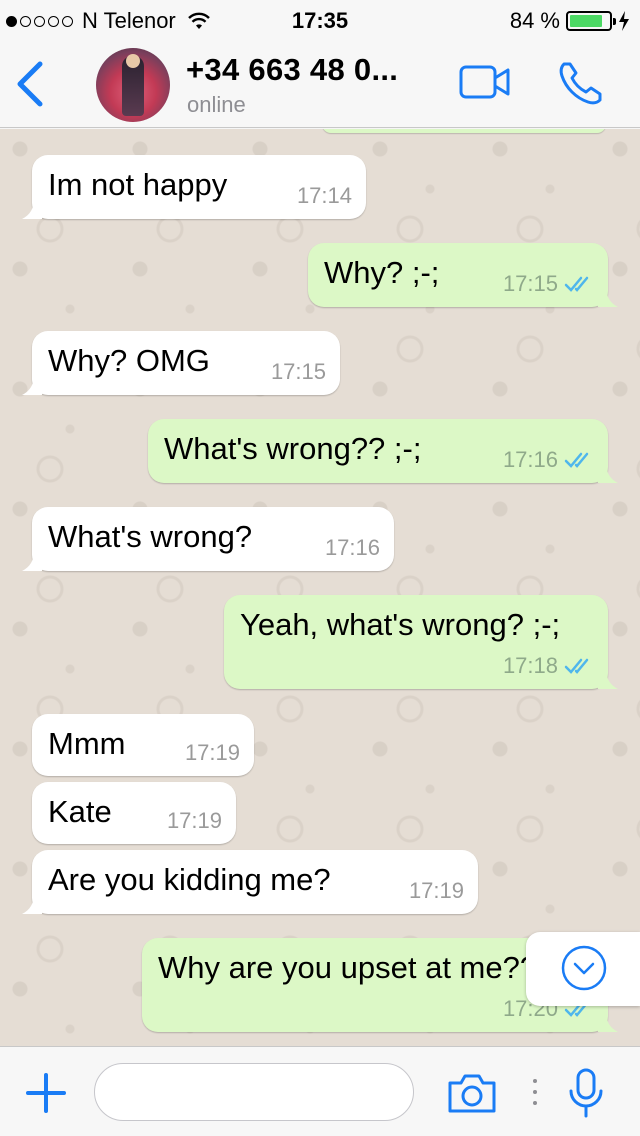 The width and height of the screenshot is (640, 1136). I want to click on incoming-message: Why? OMG 17:15, so click(181, 363).